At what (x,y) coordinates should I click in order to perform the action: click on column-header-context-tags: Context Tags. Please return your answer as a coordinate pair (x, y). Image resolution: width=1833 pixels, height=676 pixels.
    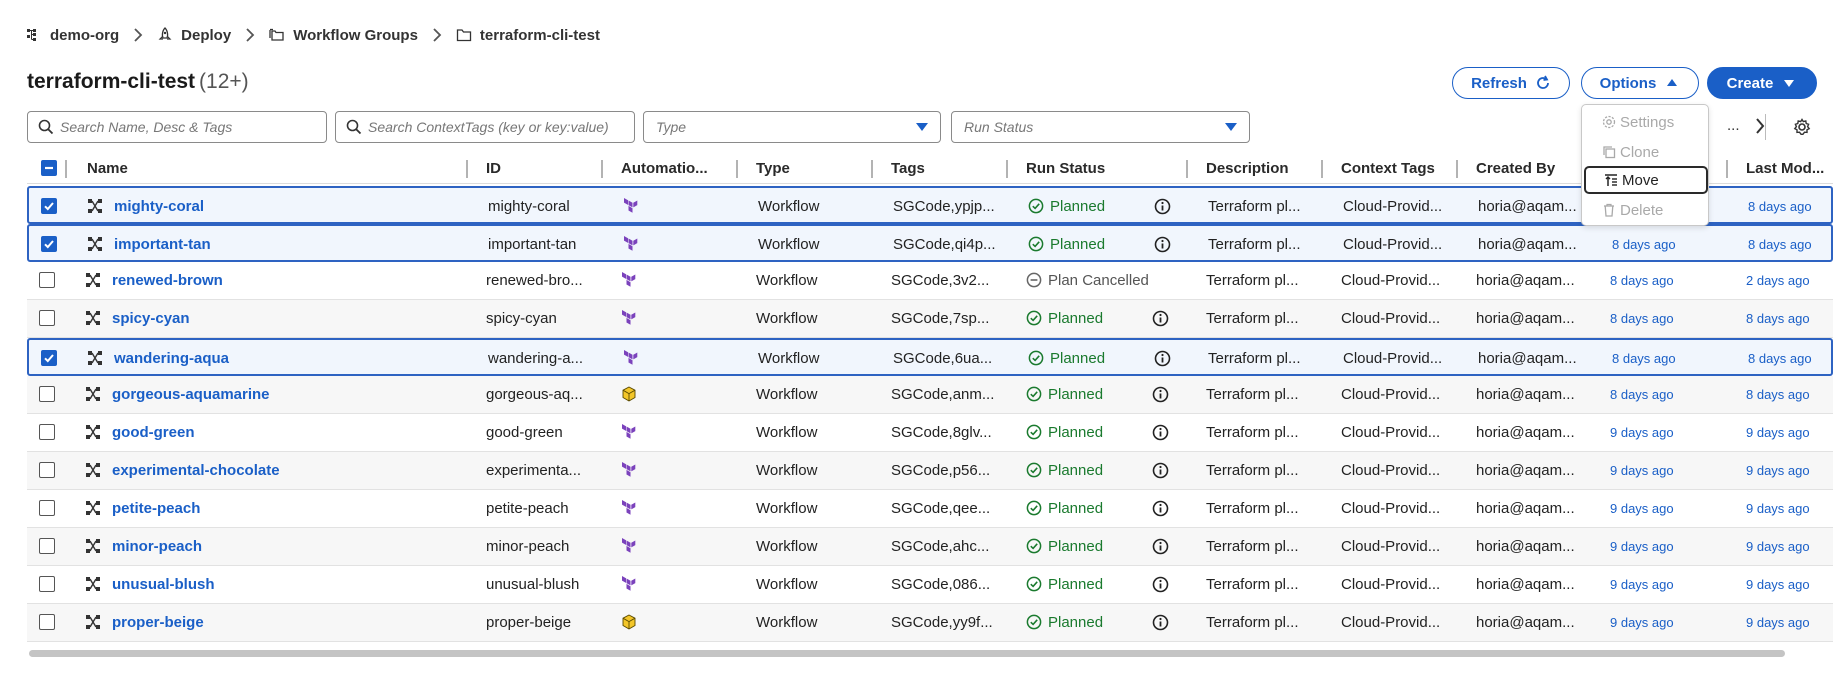
    Looking at the image, I should click on (1396, 168).